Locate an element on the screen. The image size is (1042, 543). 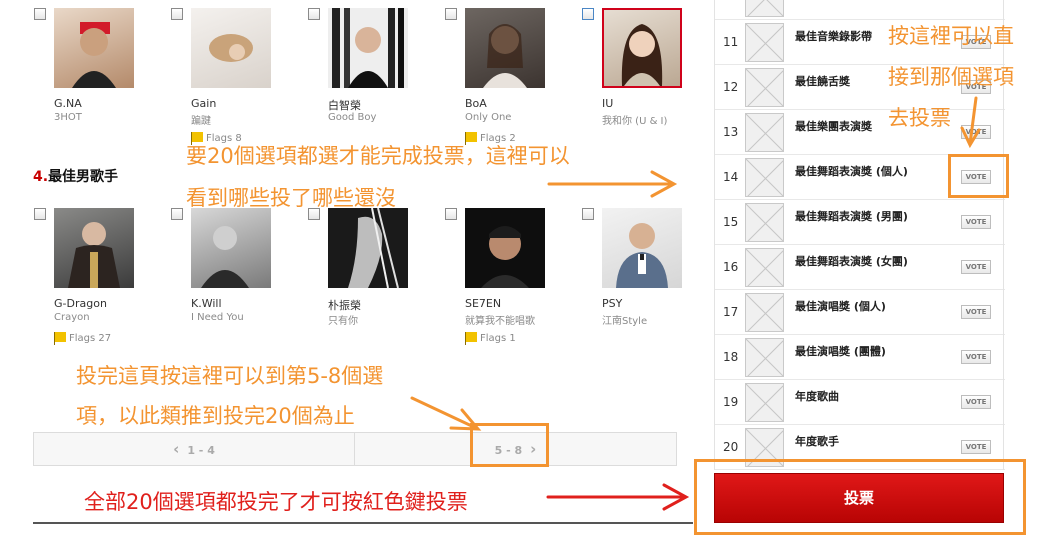
category-label: 最佳舞蹈表演獎 (女團) is located at coordinates (851, 261).